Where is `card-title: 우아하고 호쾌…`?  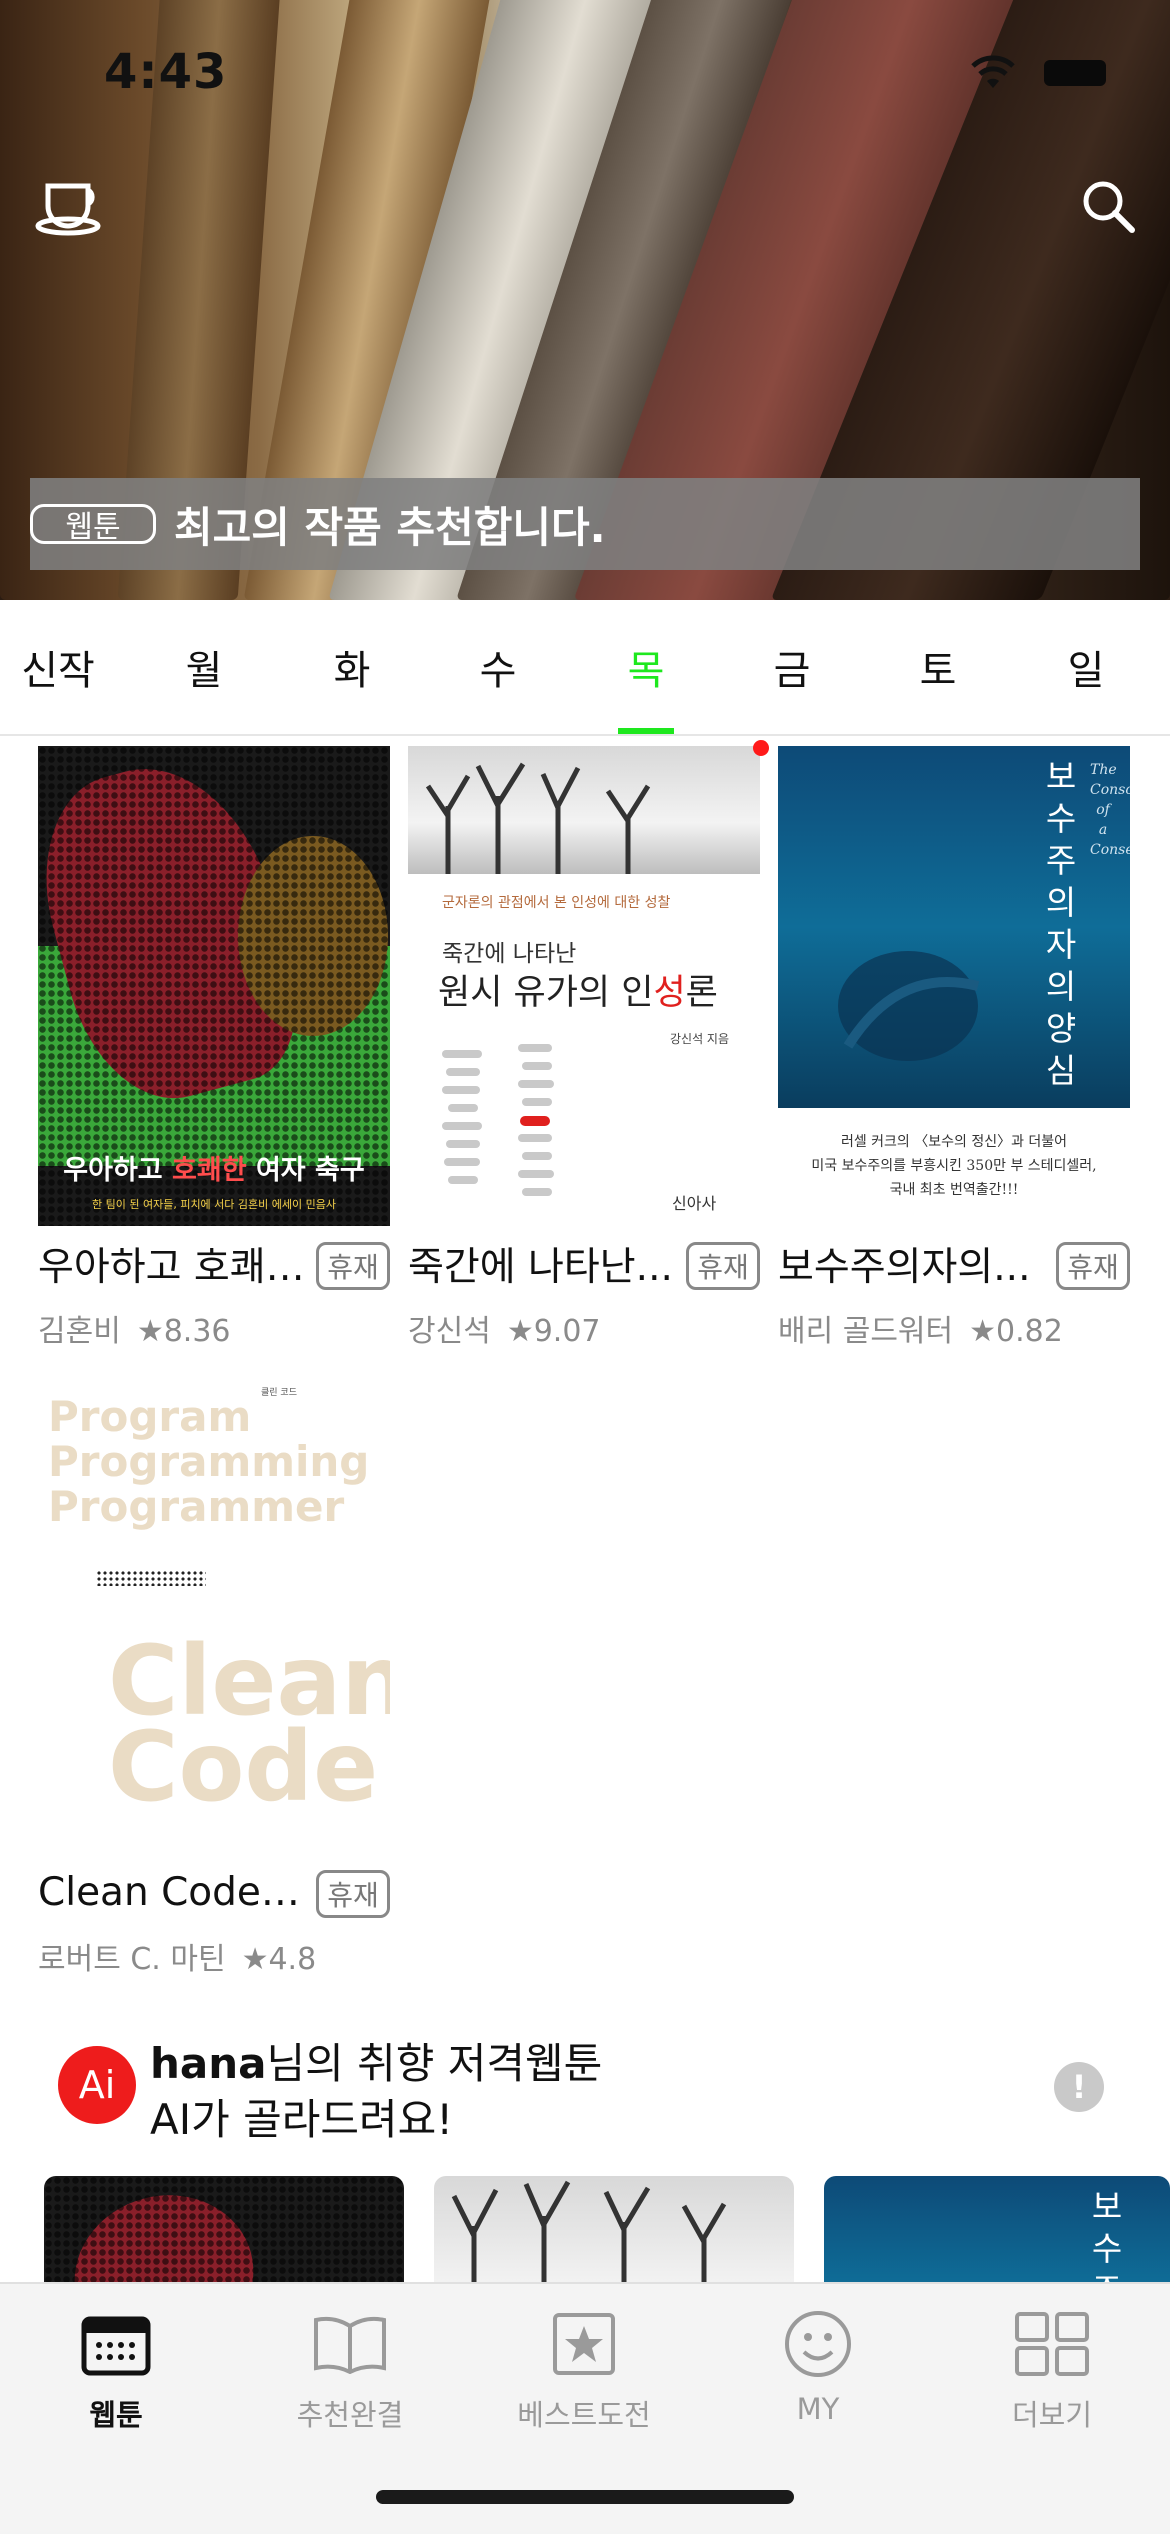 card-title: 우아하고 호쾌… is located at coordinates (171, 1267).